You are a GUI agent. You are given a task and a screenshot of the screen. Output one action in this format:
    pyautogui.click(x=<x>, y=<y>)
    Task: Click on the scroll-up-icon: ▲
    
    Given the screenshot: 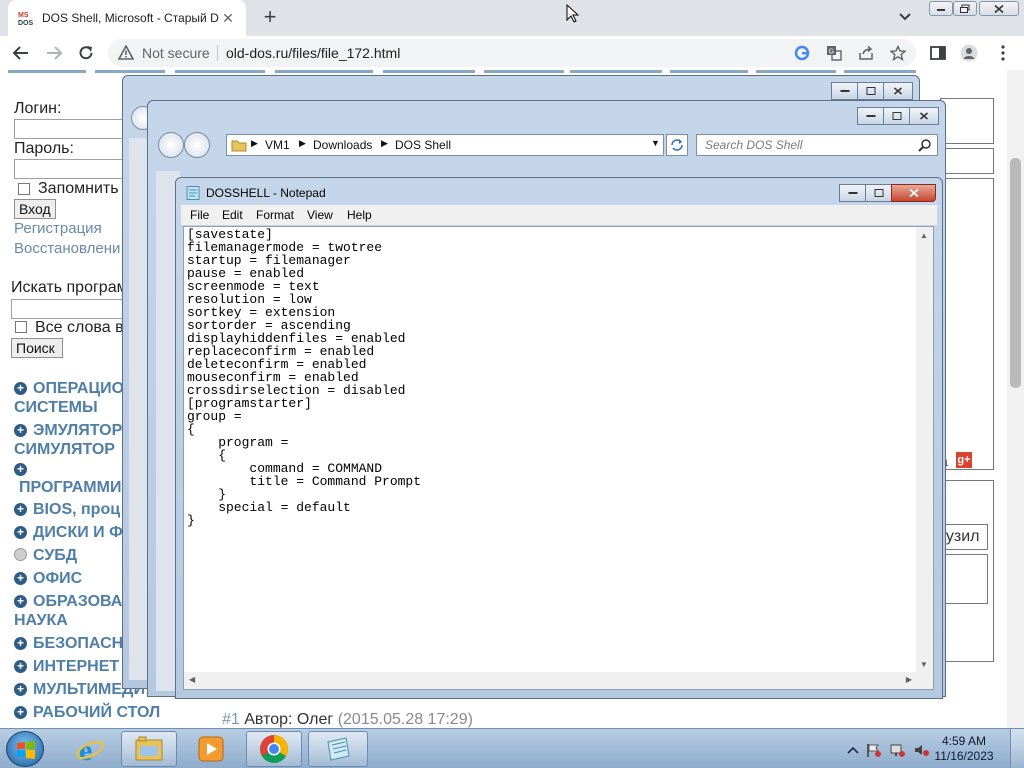 What is the action you would take?
    pyautogui.click(x=924, y=235)
    